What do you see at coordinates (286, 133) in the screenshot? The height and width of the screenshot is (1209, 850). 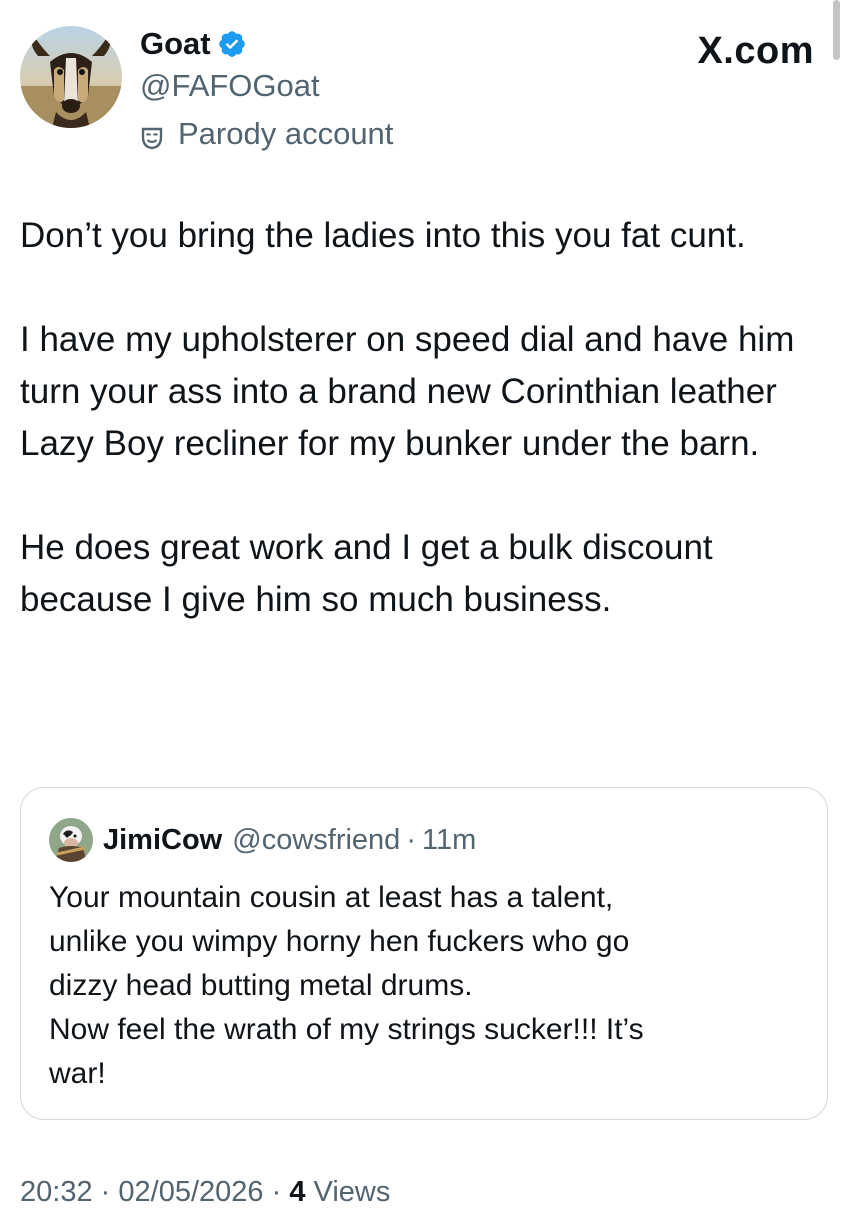 I see `parody-label-text: Parody account` at bounding box center [286, 133].